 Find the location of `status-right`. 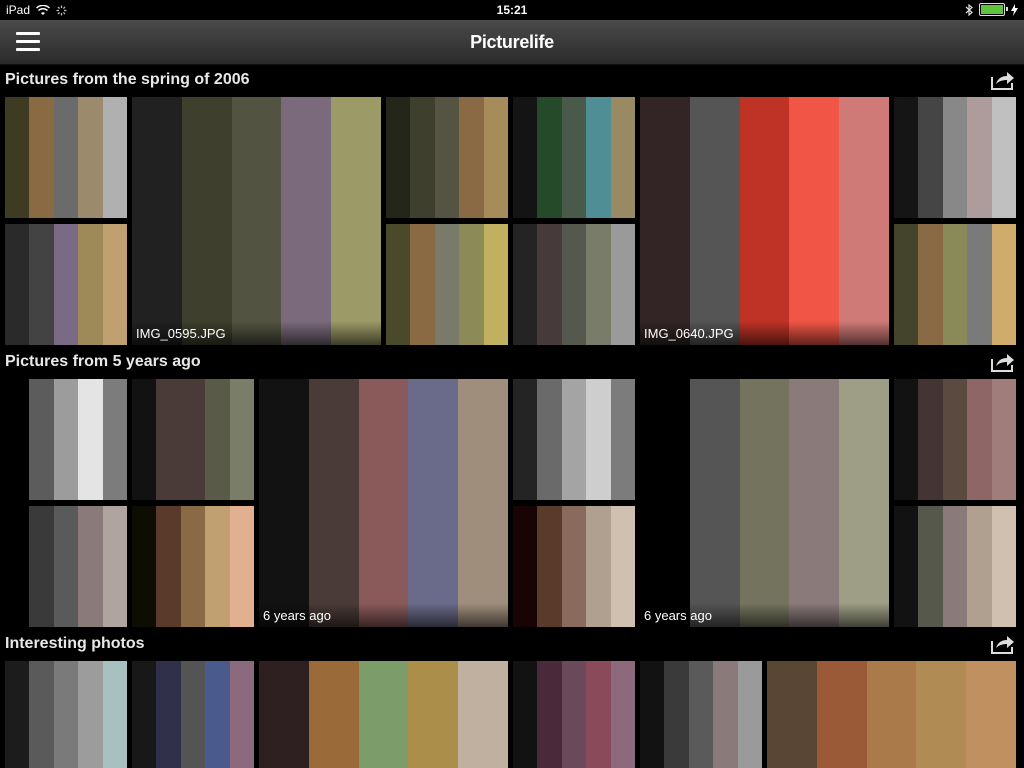

status-right is located at coordinates (991, 9).